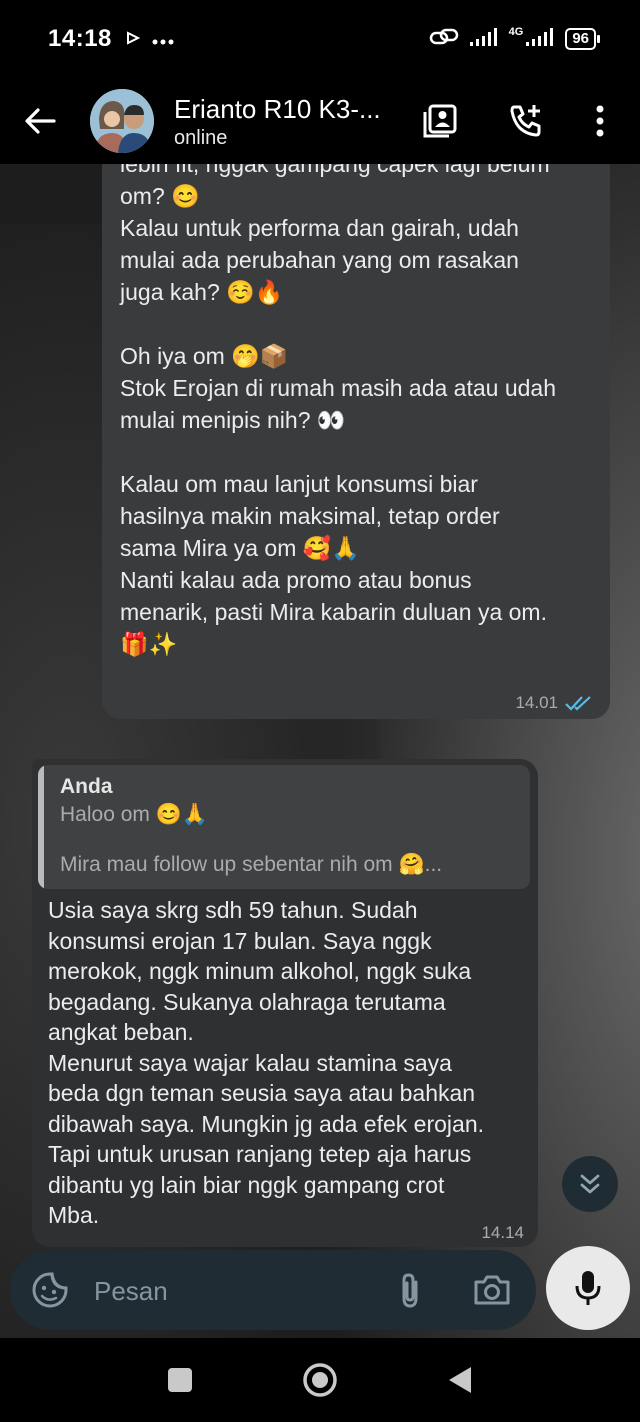 The width and height of the screenshot is (640, 1422). Describe the element at coordinates (133, 39) in the screenshot. I see `media-play-icon` at that location.